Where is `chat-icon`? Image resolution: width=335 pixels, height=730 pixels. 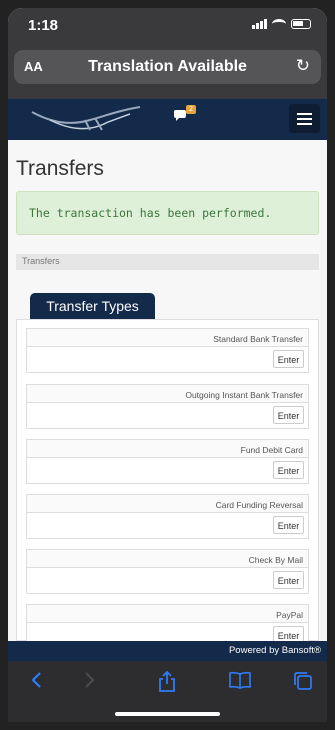 chat-icon is located at coordinates (180, 116).